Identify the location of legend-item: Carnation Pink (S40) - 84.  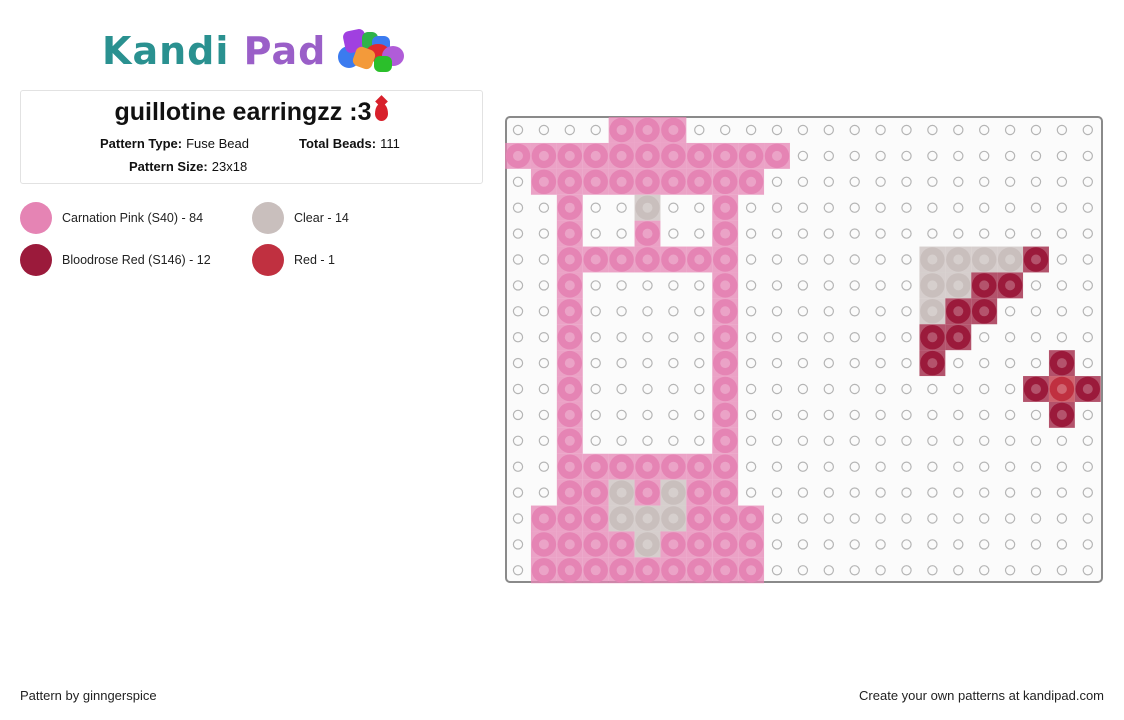
(111, 218).